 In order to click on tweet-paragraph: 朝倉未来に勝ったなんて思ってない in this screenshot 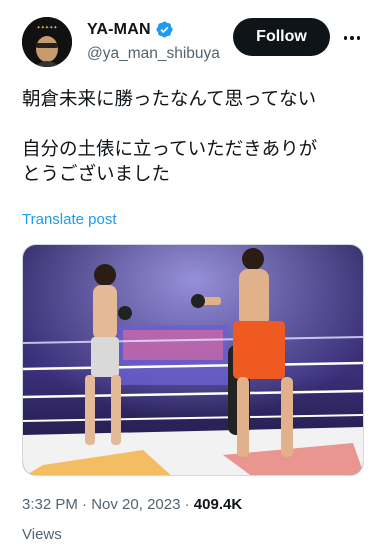, I will do `click(169, 99)`.